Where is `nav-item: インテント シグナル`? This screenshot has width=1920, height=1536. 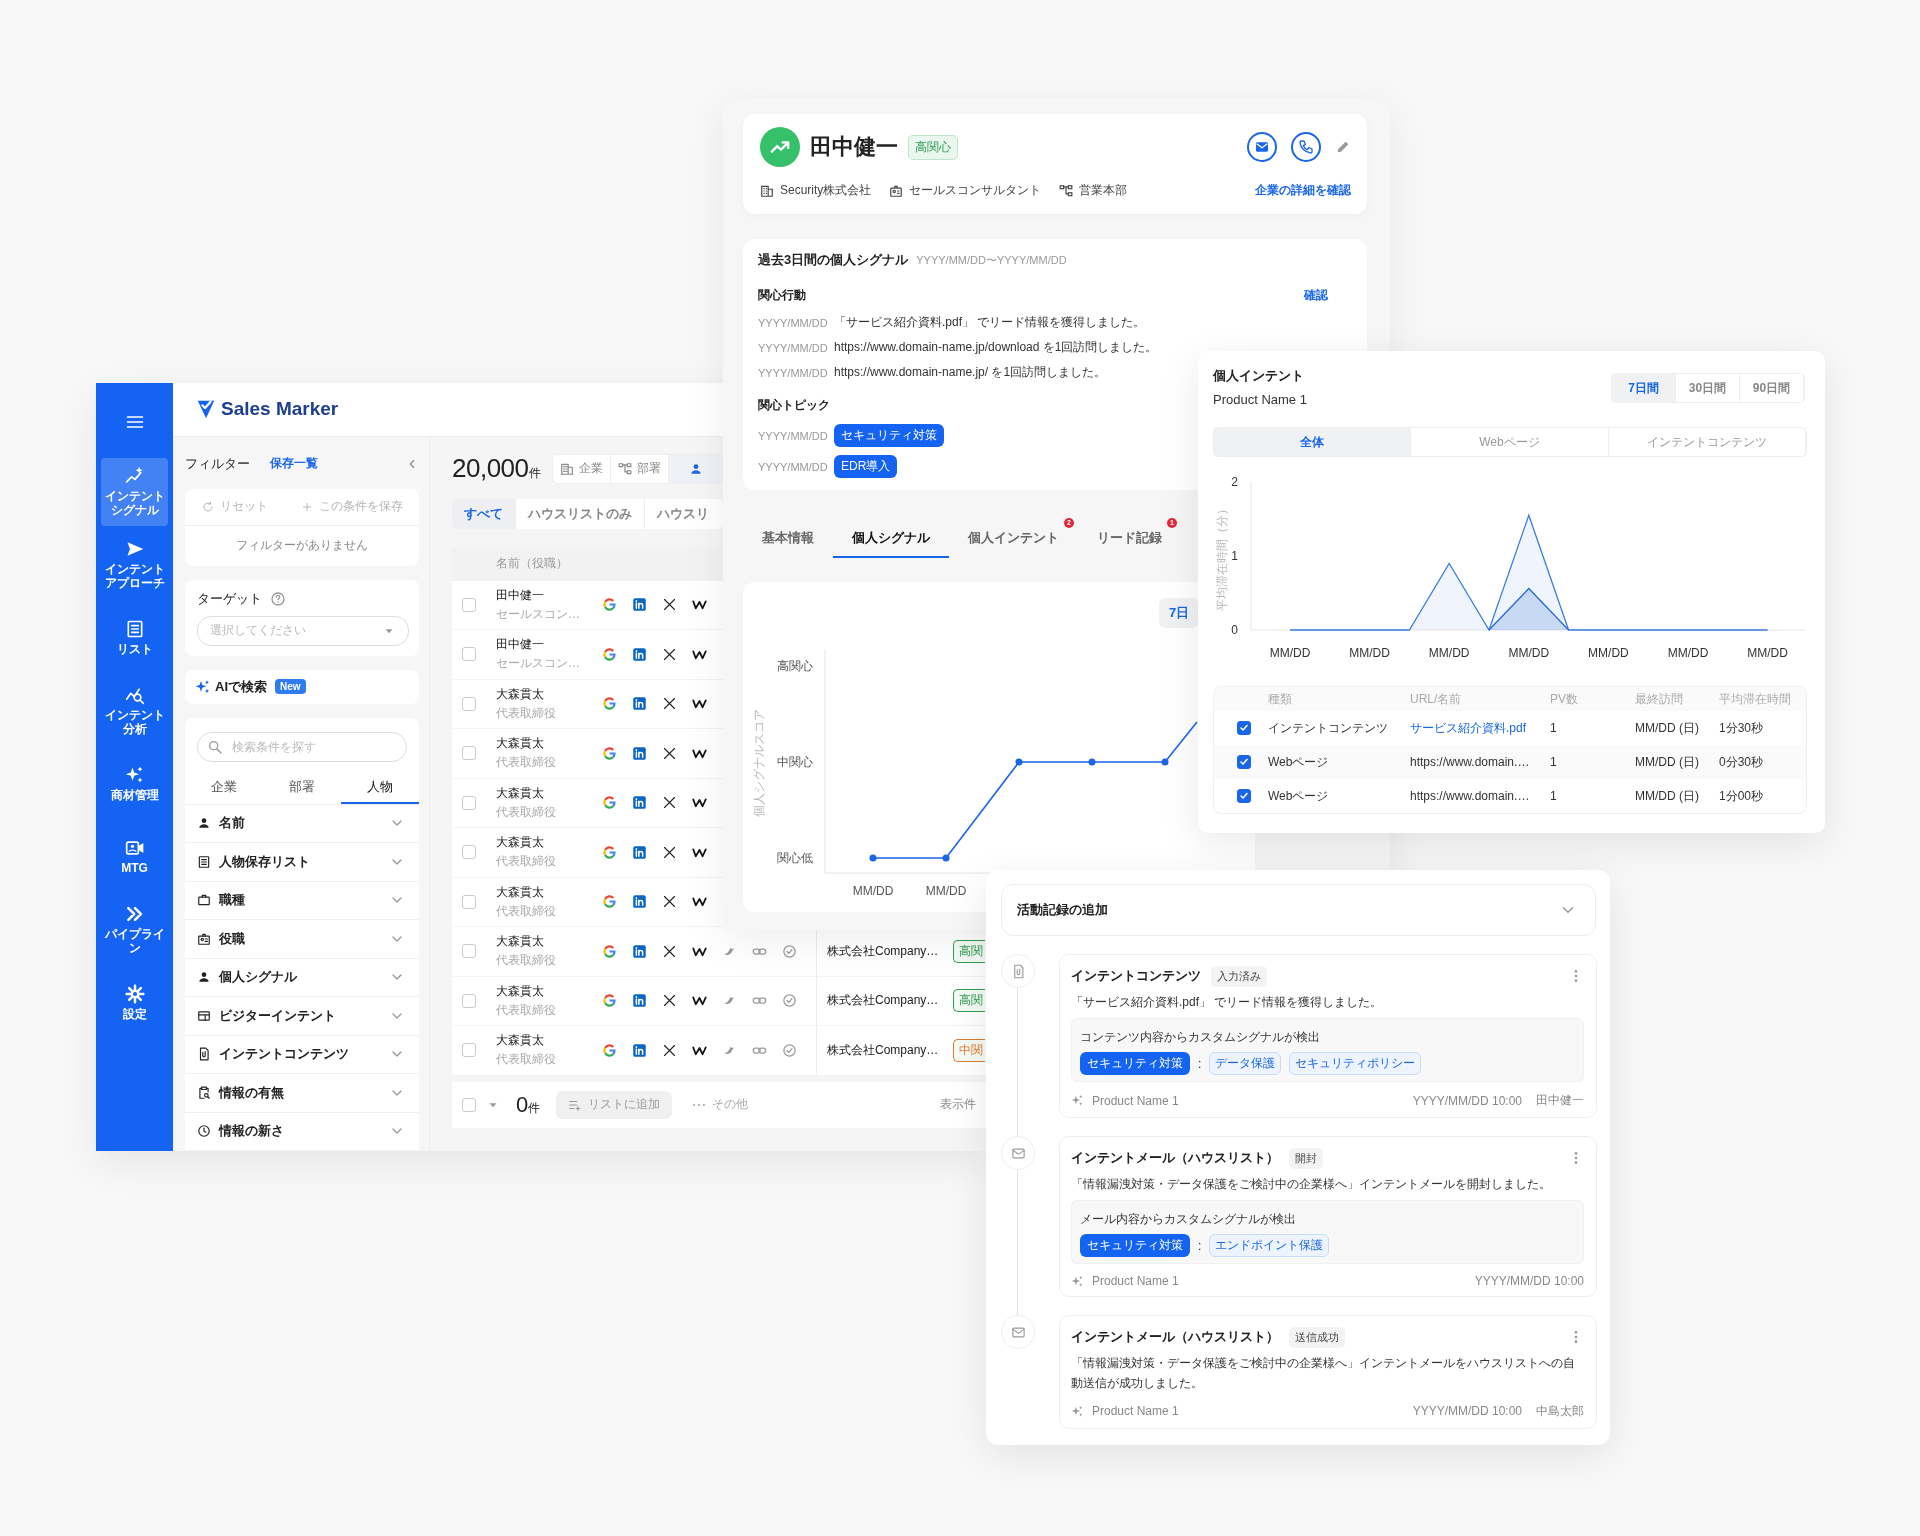 nav-item: インテント シグナル is located at coordinates (134, 492).